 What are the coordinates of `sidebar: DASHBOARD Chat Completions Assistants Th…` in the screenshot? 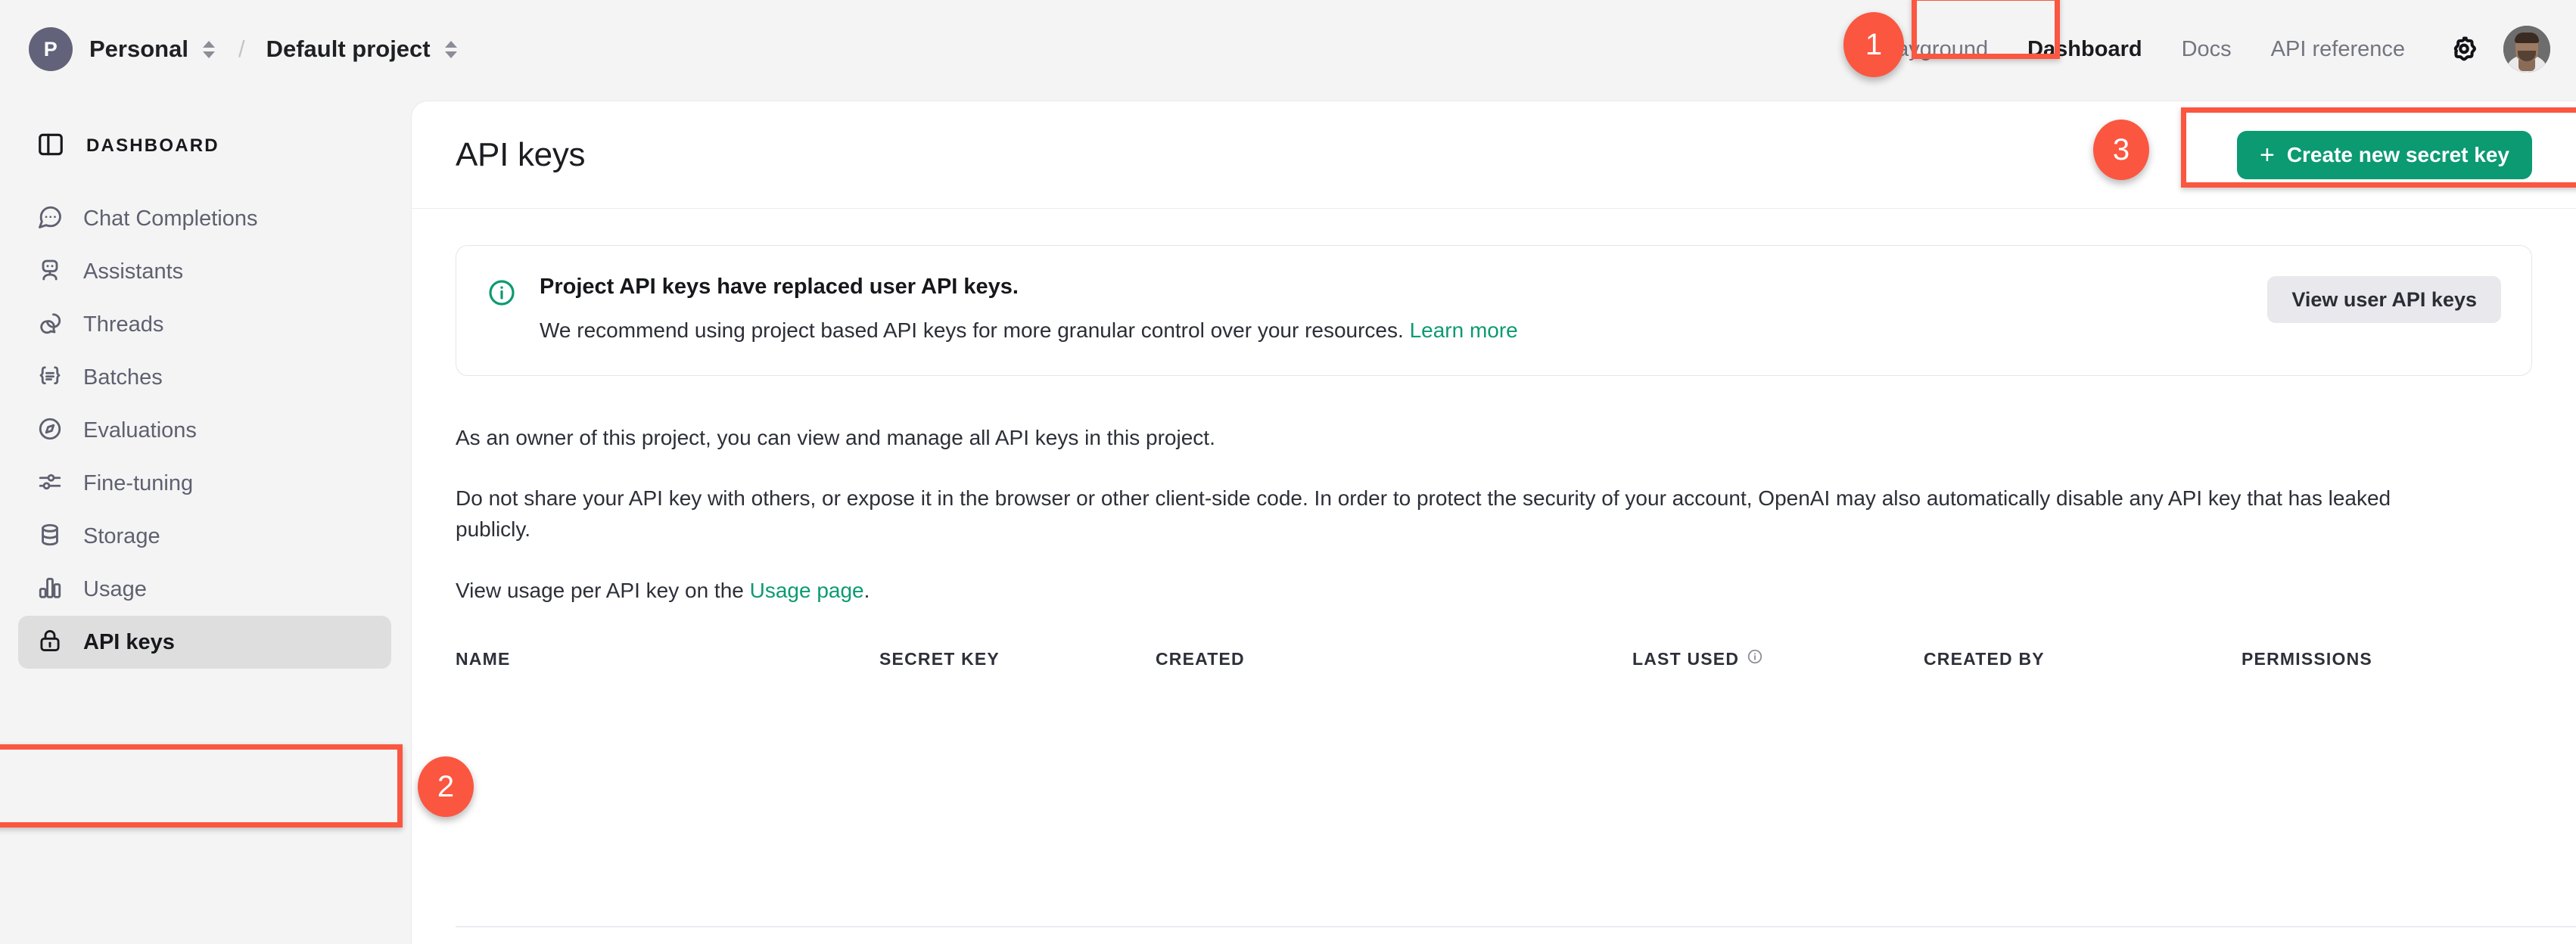 It's located at (206, 521).